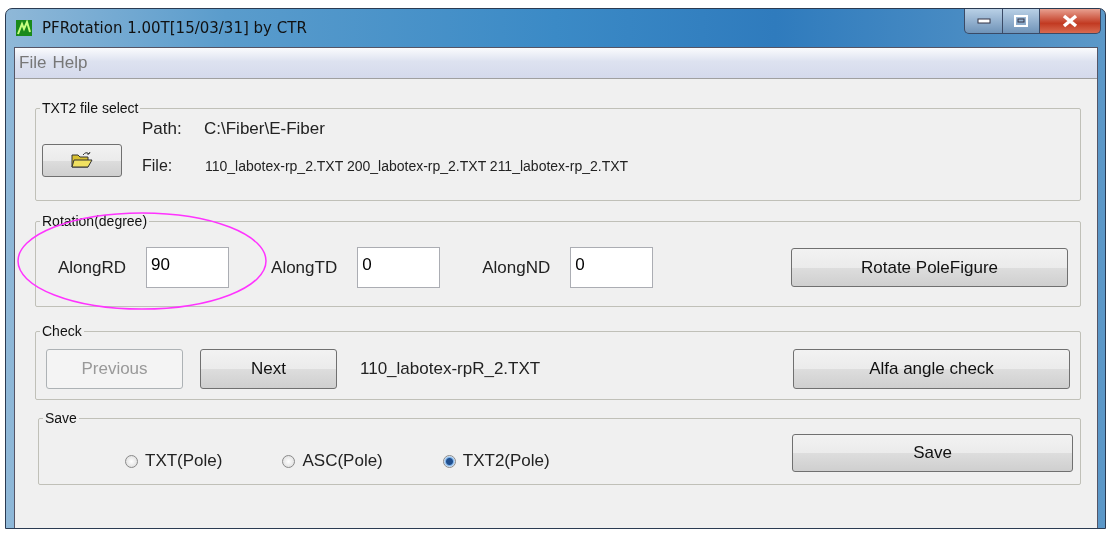  I want to click on app-icon, so click(24, 28).